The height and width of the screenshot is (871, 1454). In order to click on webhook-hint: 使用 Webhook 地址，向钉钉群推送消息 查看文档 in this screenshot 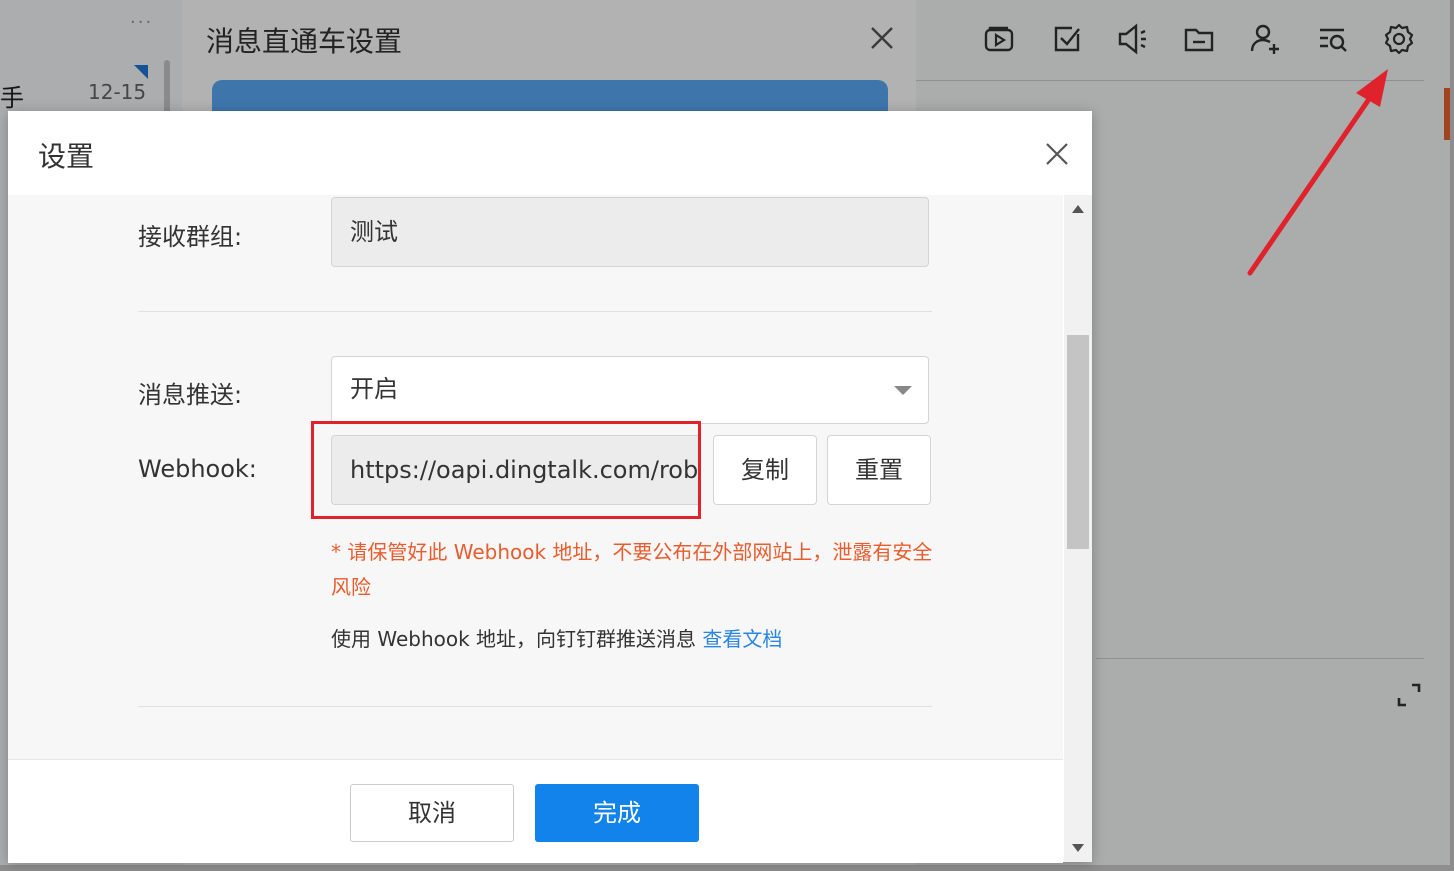, I will do `click(556, 637)`.